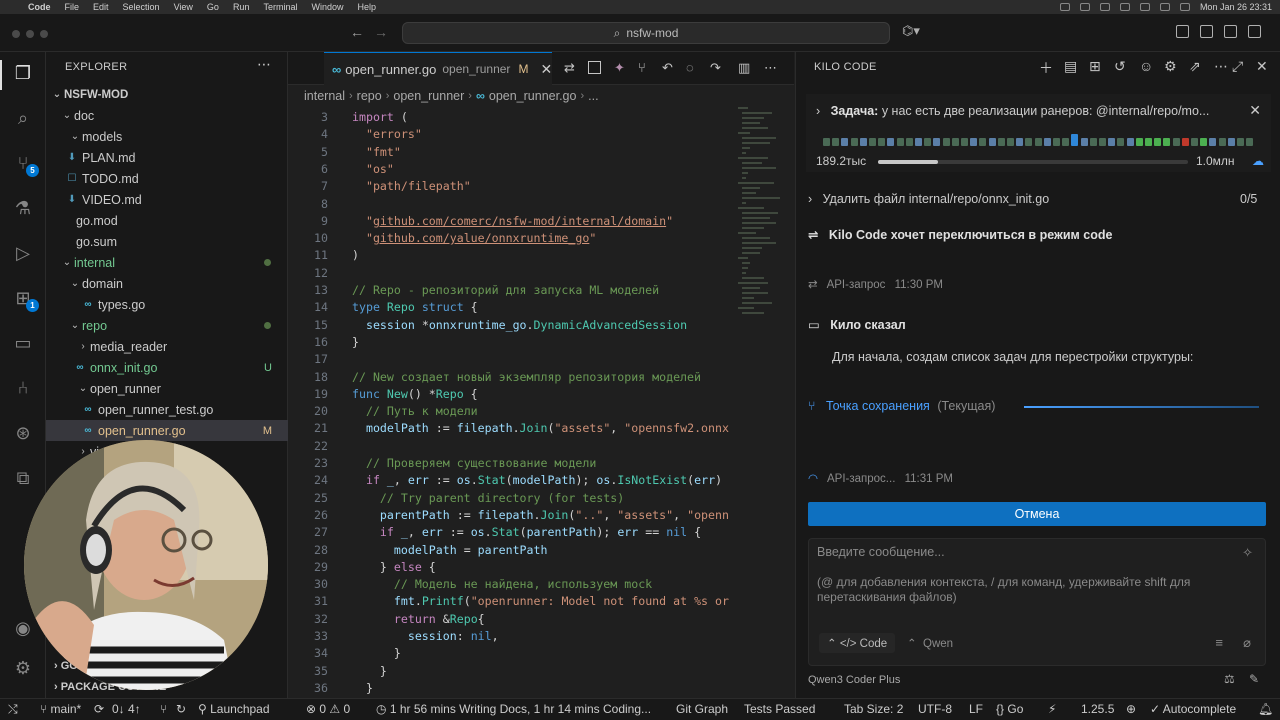  I want to click on remote-explorer-icon: ▭, so click(23, 343).